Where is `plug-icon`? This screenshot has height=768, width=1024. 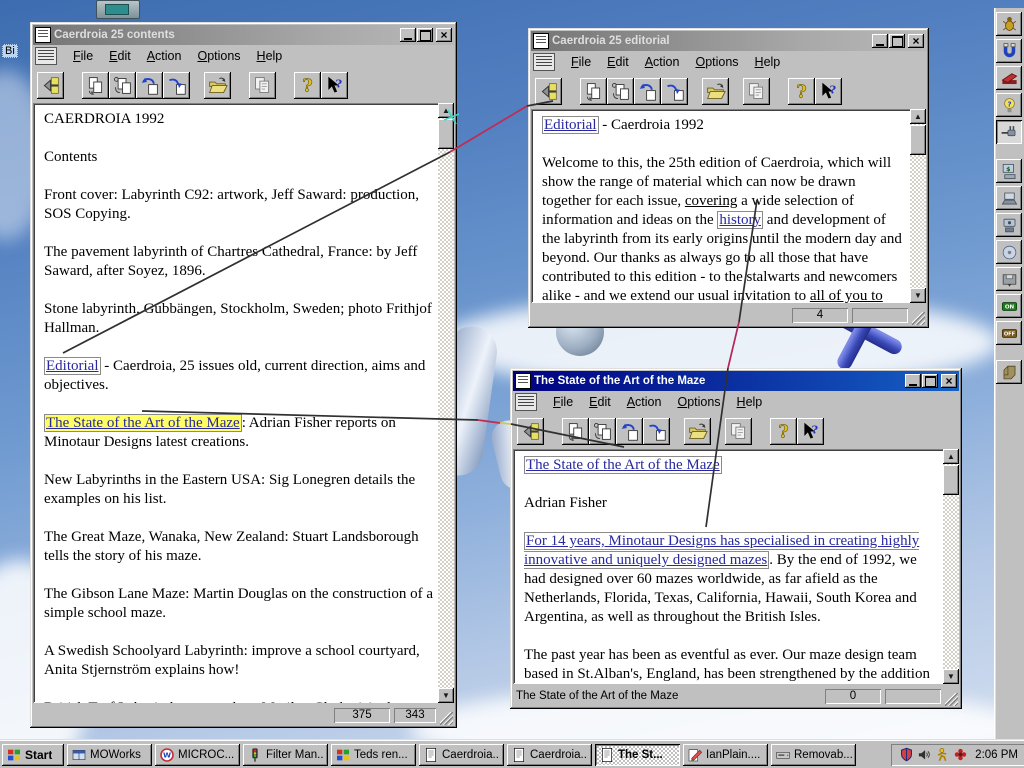 plug-icon is located at coordinates (1009, 132).